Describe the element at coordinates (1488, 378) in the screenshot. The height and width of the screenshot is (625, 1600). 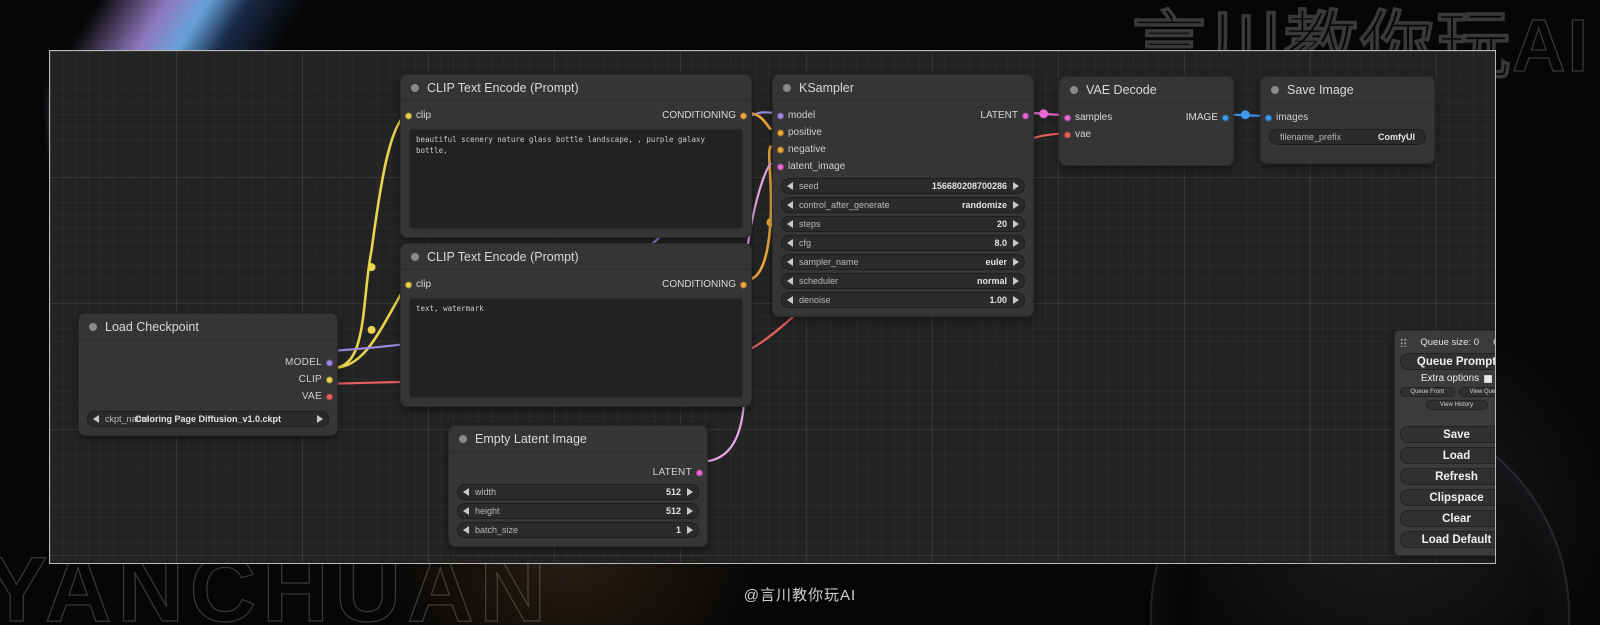
I see `extra-options-checkbox` at that location.